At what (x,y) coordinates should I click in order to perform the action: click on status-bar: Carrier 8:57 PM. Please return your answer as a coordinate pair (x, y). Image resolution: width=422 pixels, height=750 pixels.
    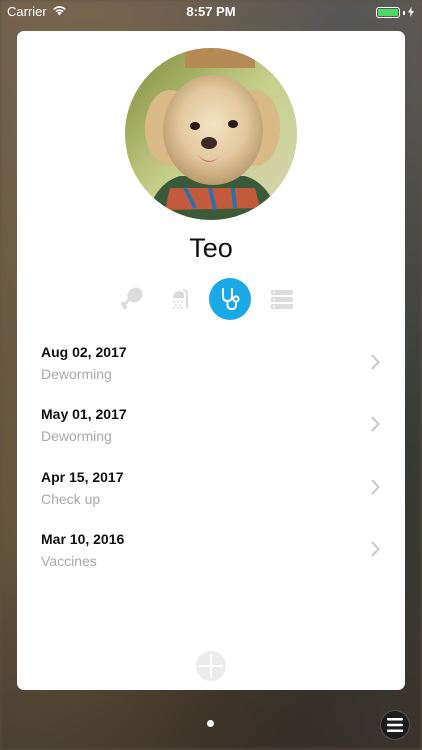
    Looking at the image, I should click on (211, 11).